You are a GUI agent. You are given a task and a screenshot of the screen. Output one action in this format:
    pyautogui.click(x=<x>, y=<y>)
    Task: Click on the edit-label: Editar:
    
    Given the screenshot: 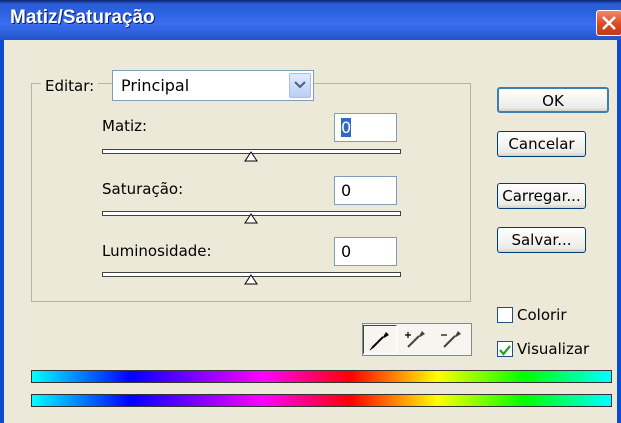 What is the action you would take?
    pyautogui.click(x=70, y=86)
    